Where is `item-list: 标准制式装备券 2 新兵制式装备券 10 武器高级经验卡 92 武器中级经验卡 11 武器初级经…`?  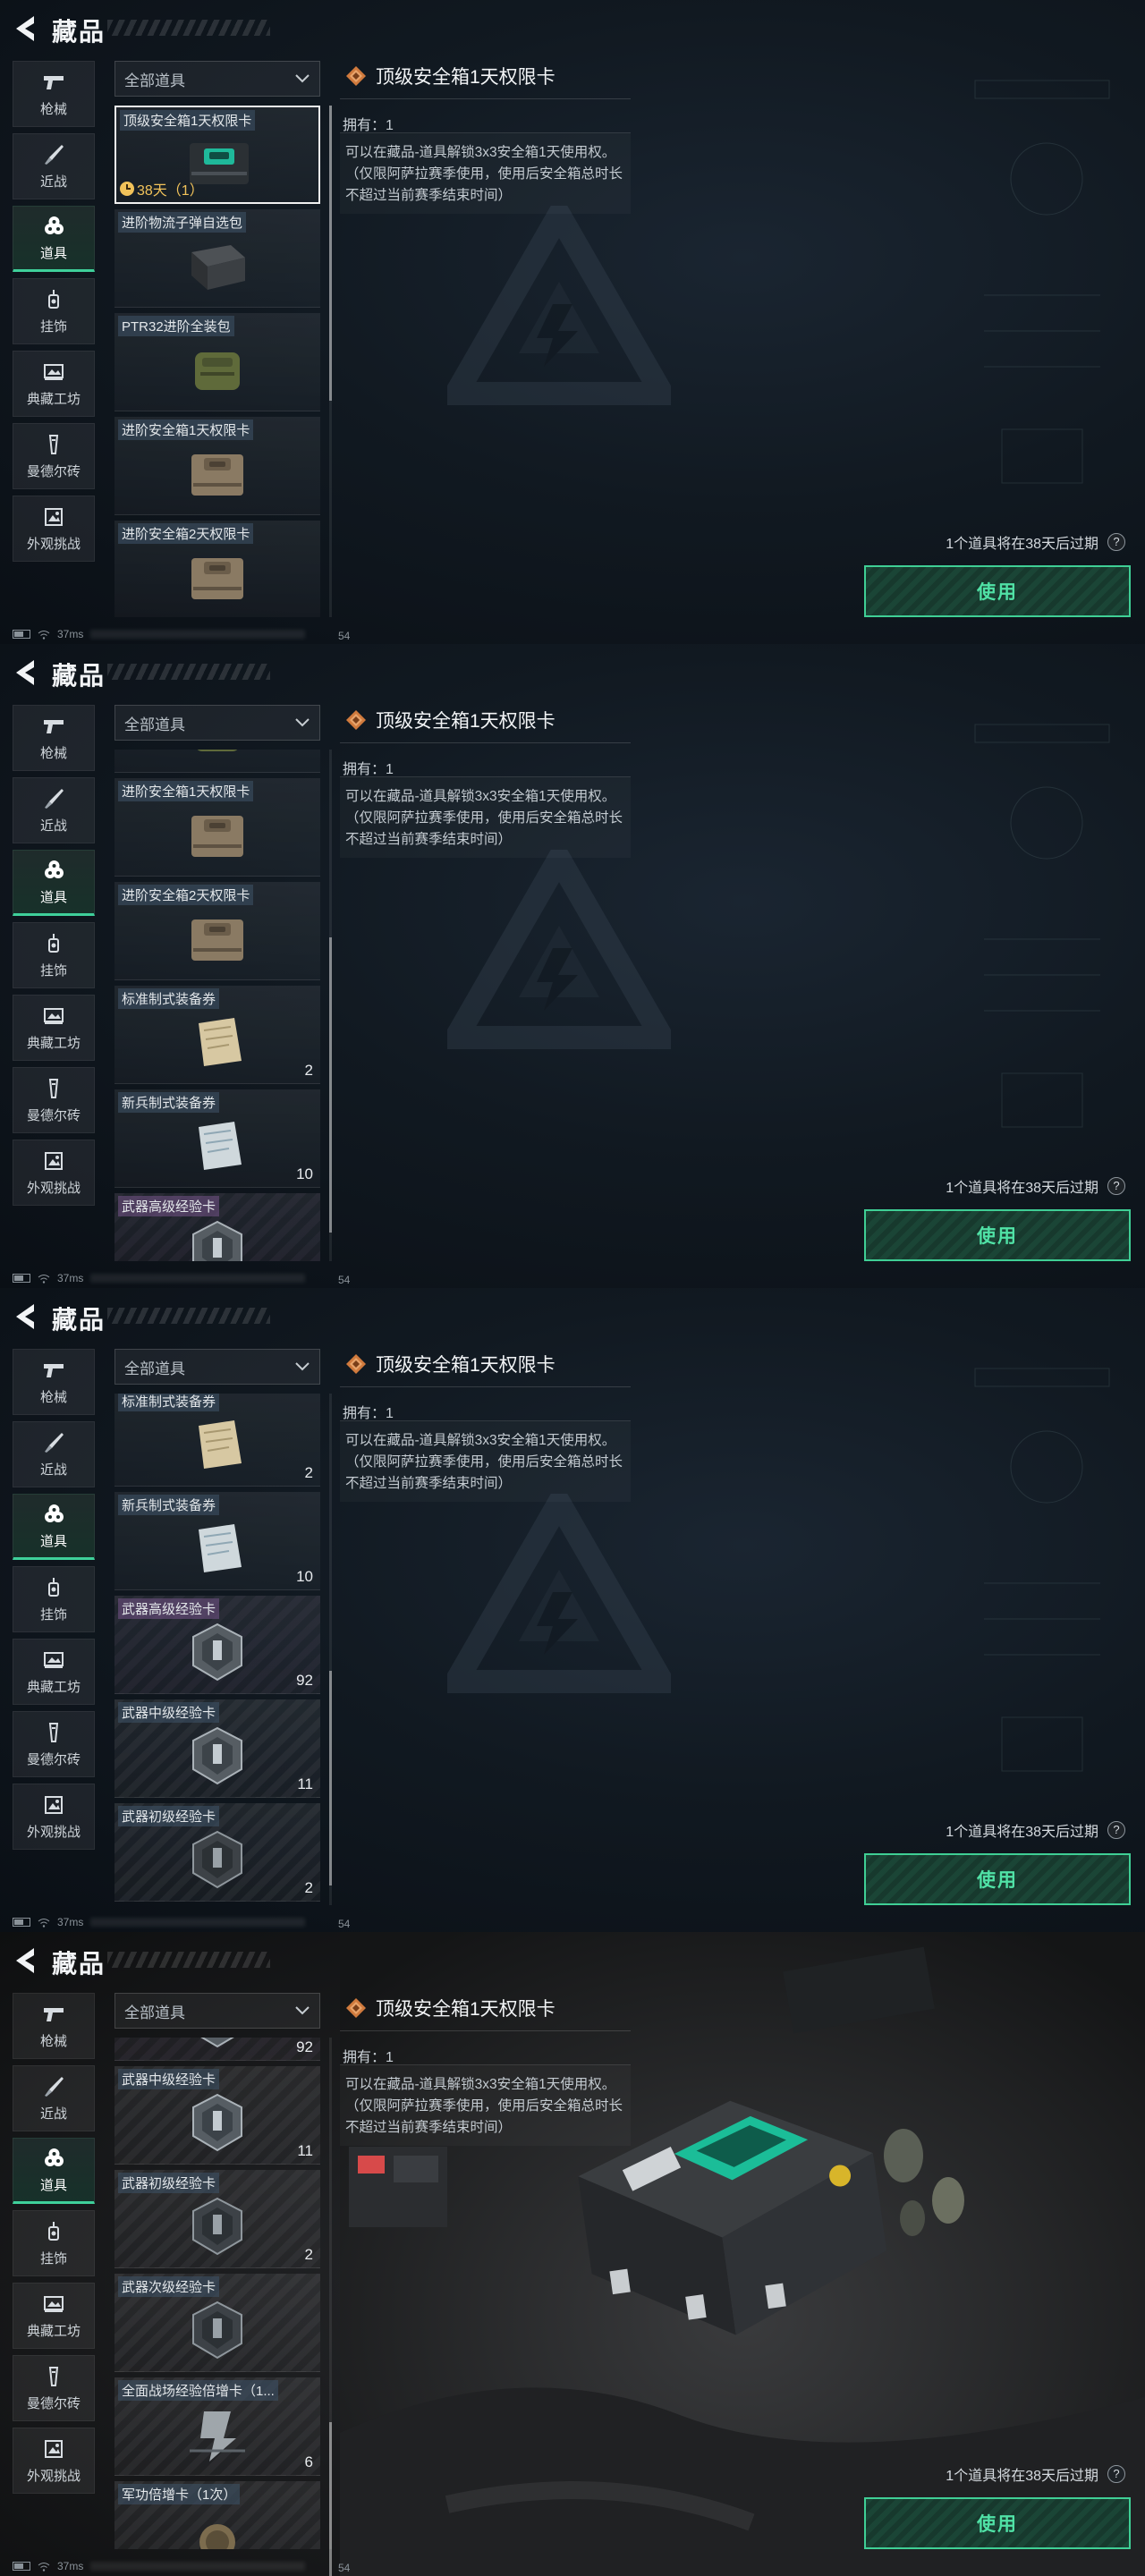 item-list: 标准制式装备券 2 新兵制式装备券 10 武器高级经验卡 92 武器中级经验卡 11 武器初级经… is located at coordinates (218, 1649).